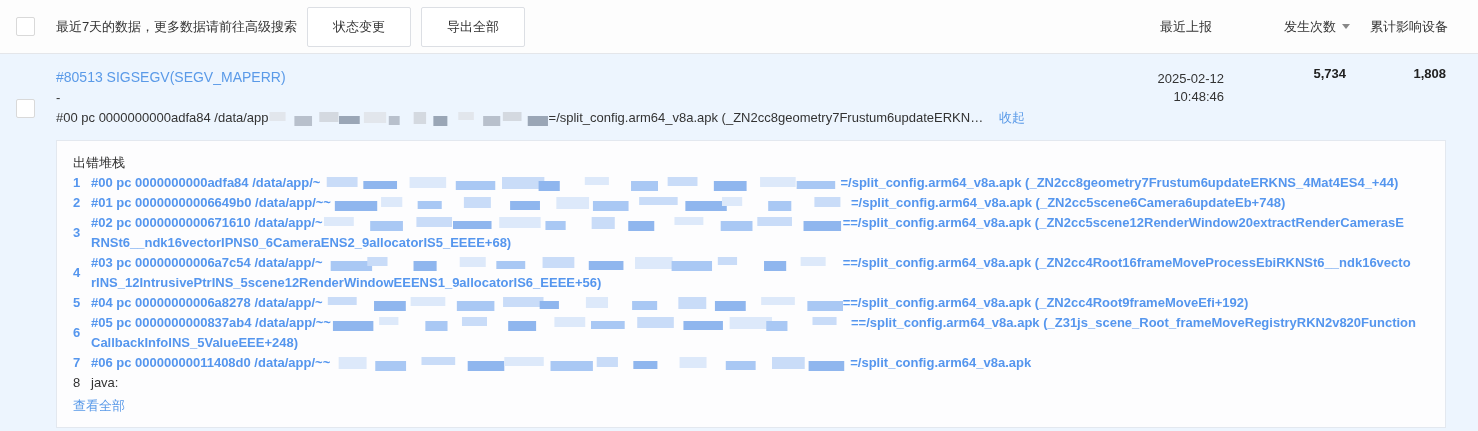 Image resolution: width=1478 pixels, height=431 pixels. What do you see at coordinates (359, 26) in the screenshot?
I see `toolbar-button: 状态变更` at bounding box center [359, 26].